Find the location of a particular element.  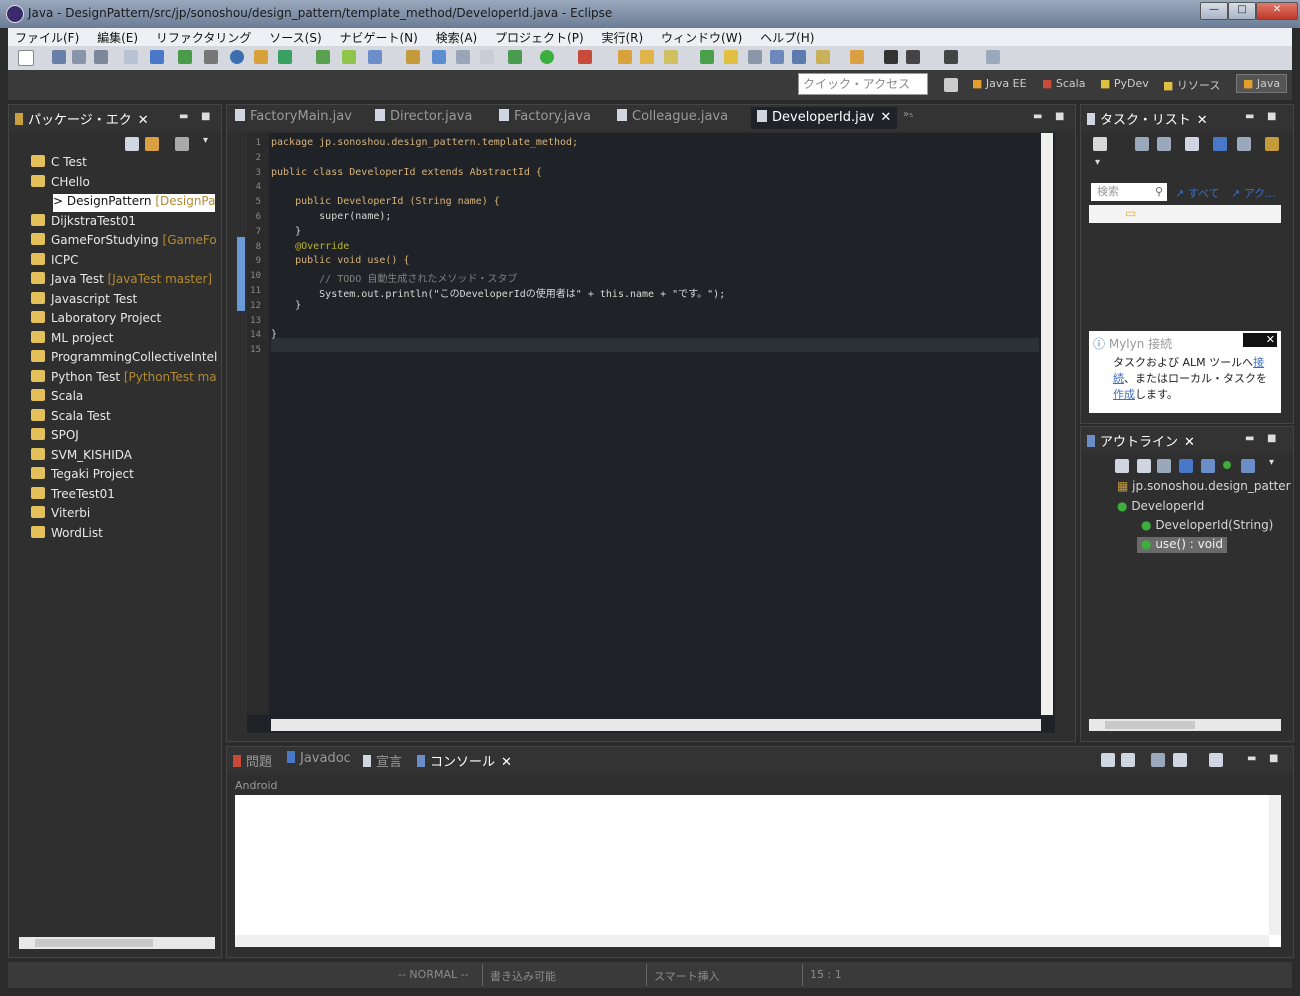

console-output is located at coordinates (758, 871).